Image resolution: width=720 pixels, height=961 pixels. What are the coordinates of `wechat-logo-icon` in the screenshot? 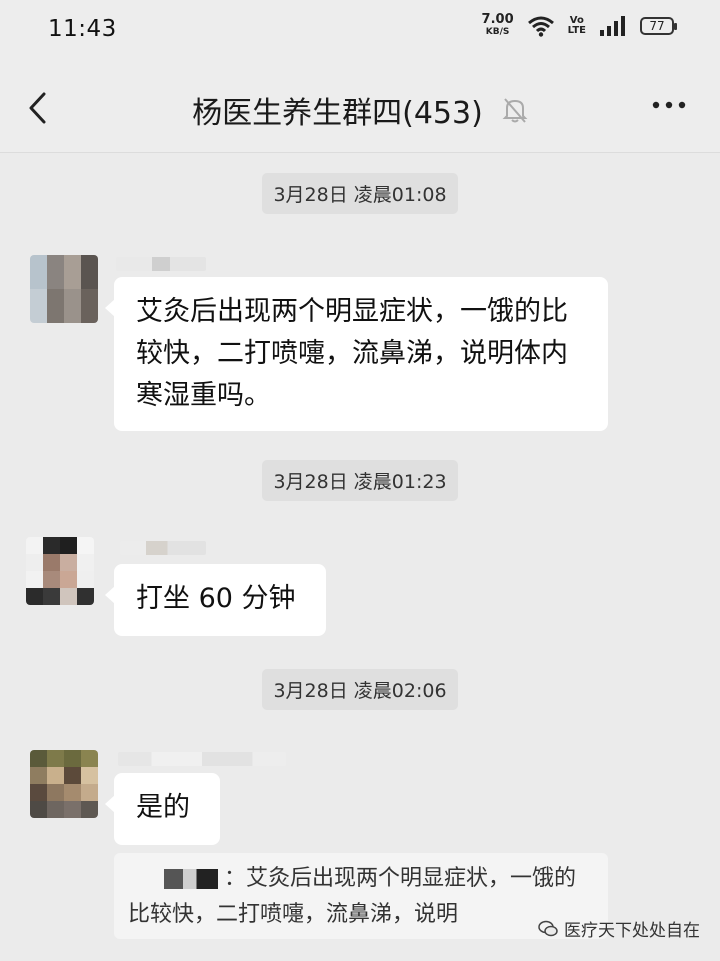 It's located at (548, 928).